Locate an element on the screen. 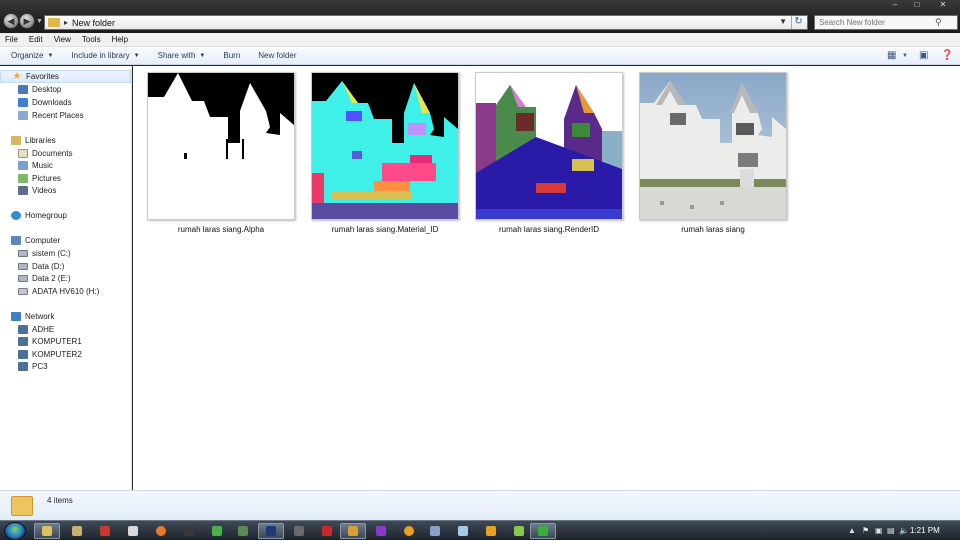 This screenshot has height=540, width=960. music-icon is located at coordinates (23, 165).